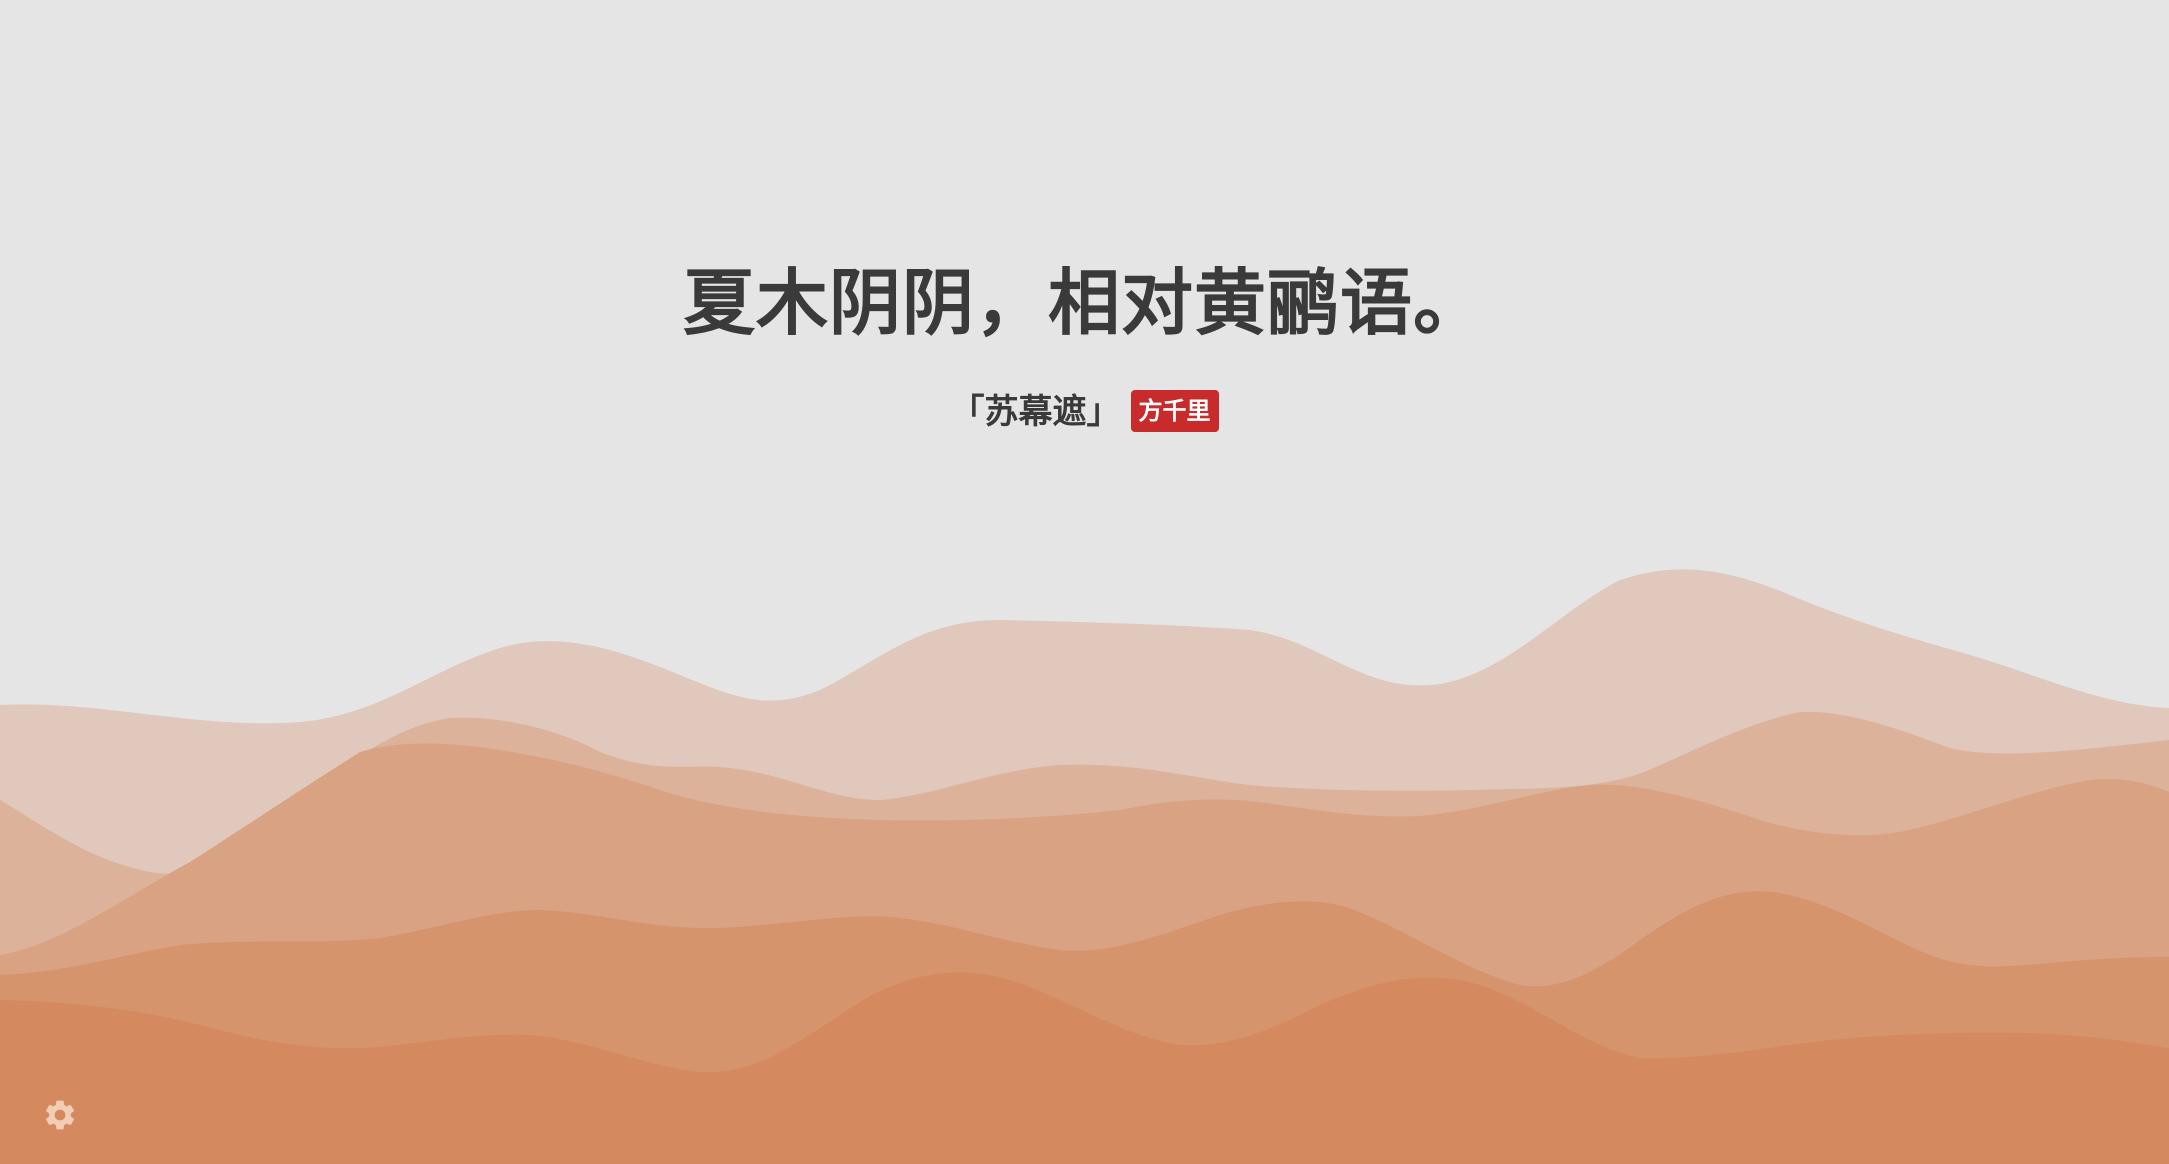  Describe the element at coordinates (1174, 411) in the screenshot. I see `author-badge: 方千里` at that location.